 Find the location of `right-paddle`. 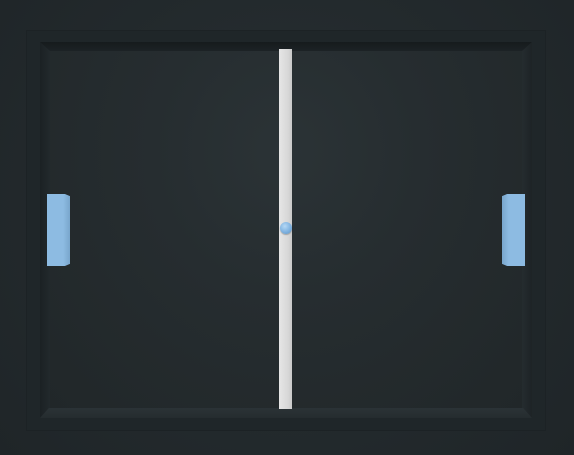

right-paddle is located at coordinates (513, 230).